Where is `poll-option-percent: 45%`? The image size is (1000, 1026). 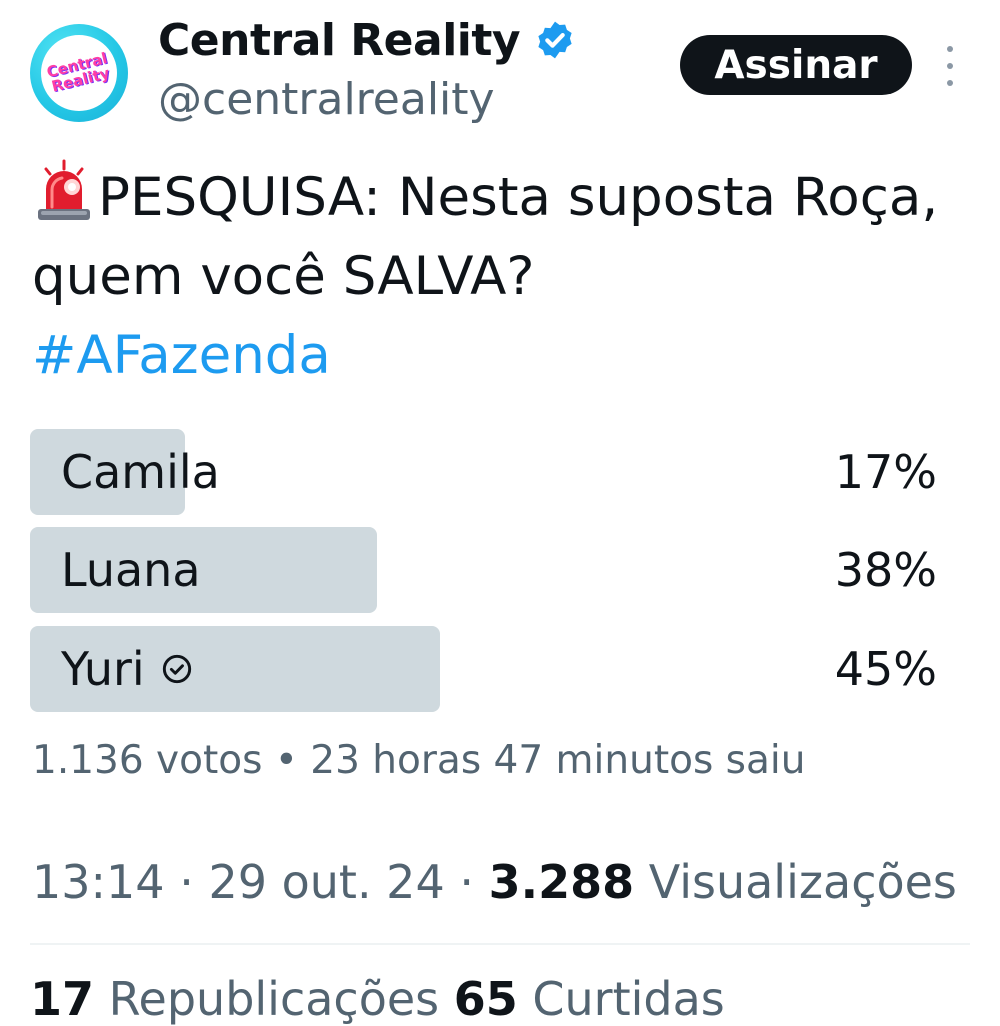 poll-option-percent: 45% is located at coordinates (885, 669).